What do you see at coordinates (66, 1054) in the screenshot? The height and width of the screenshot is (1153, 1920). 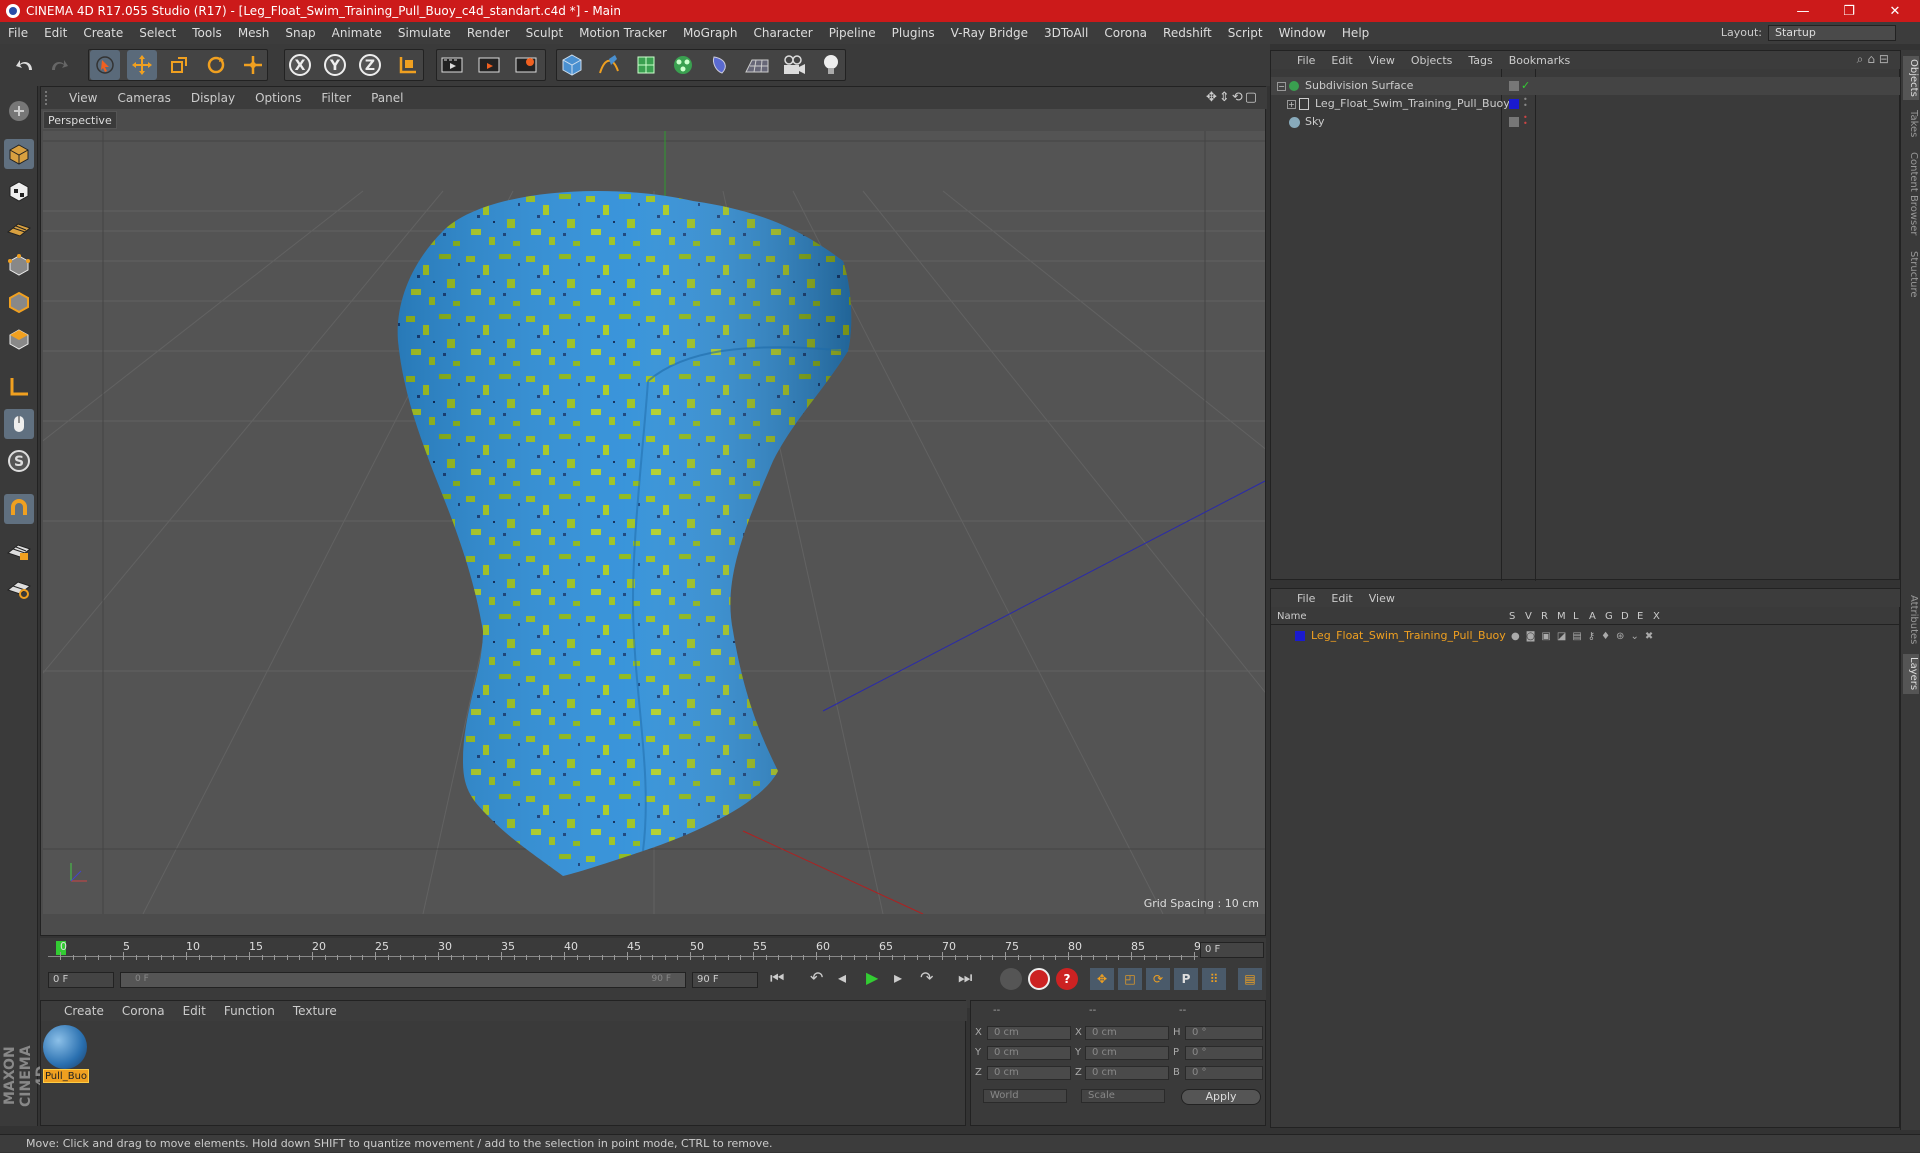 I see `material-swatch: Pull_Buo` at bounding box center [66, 1054].